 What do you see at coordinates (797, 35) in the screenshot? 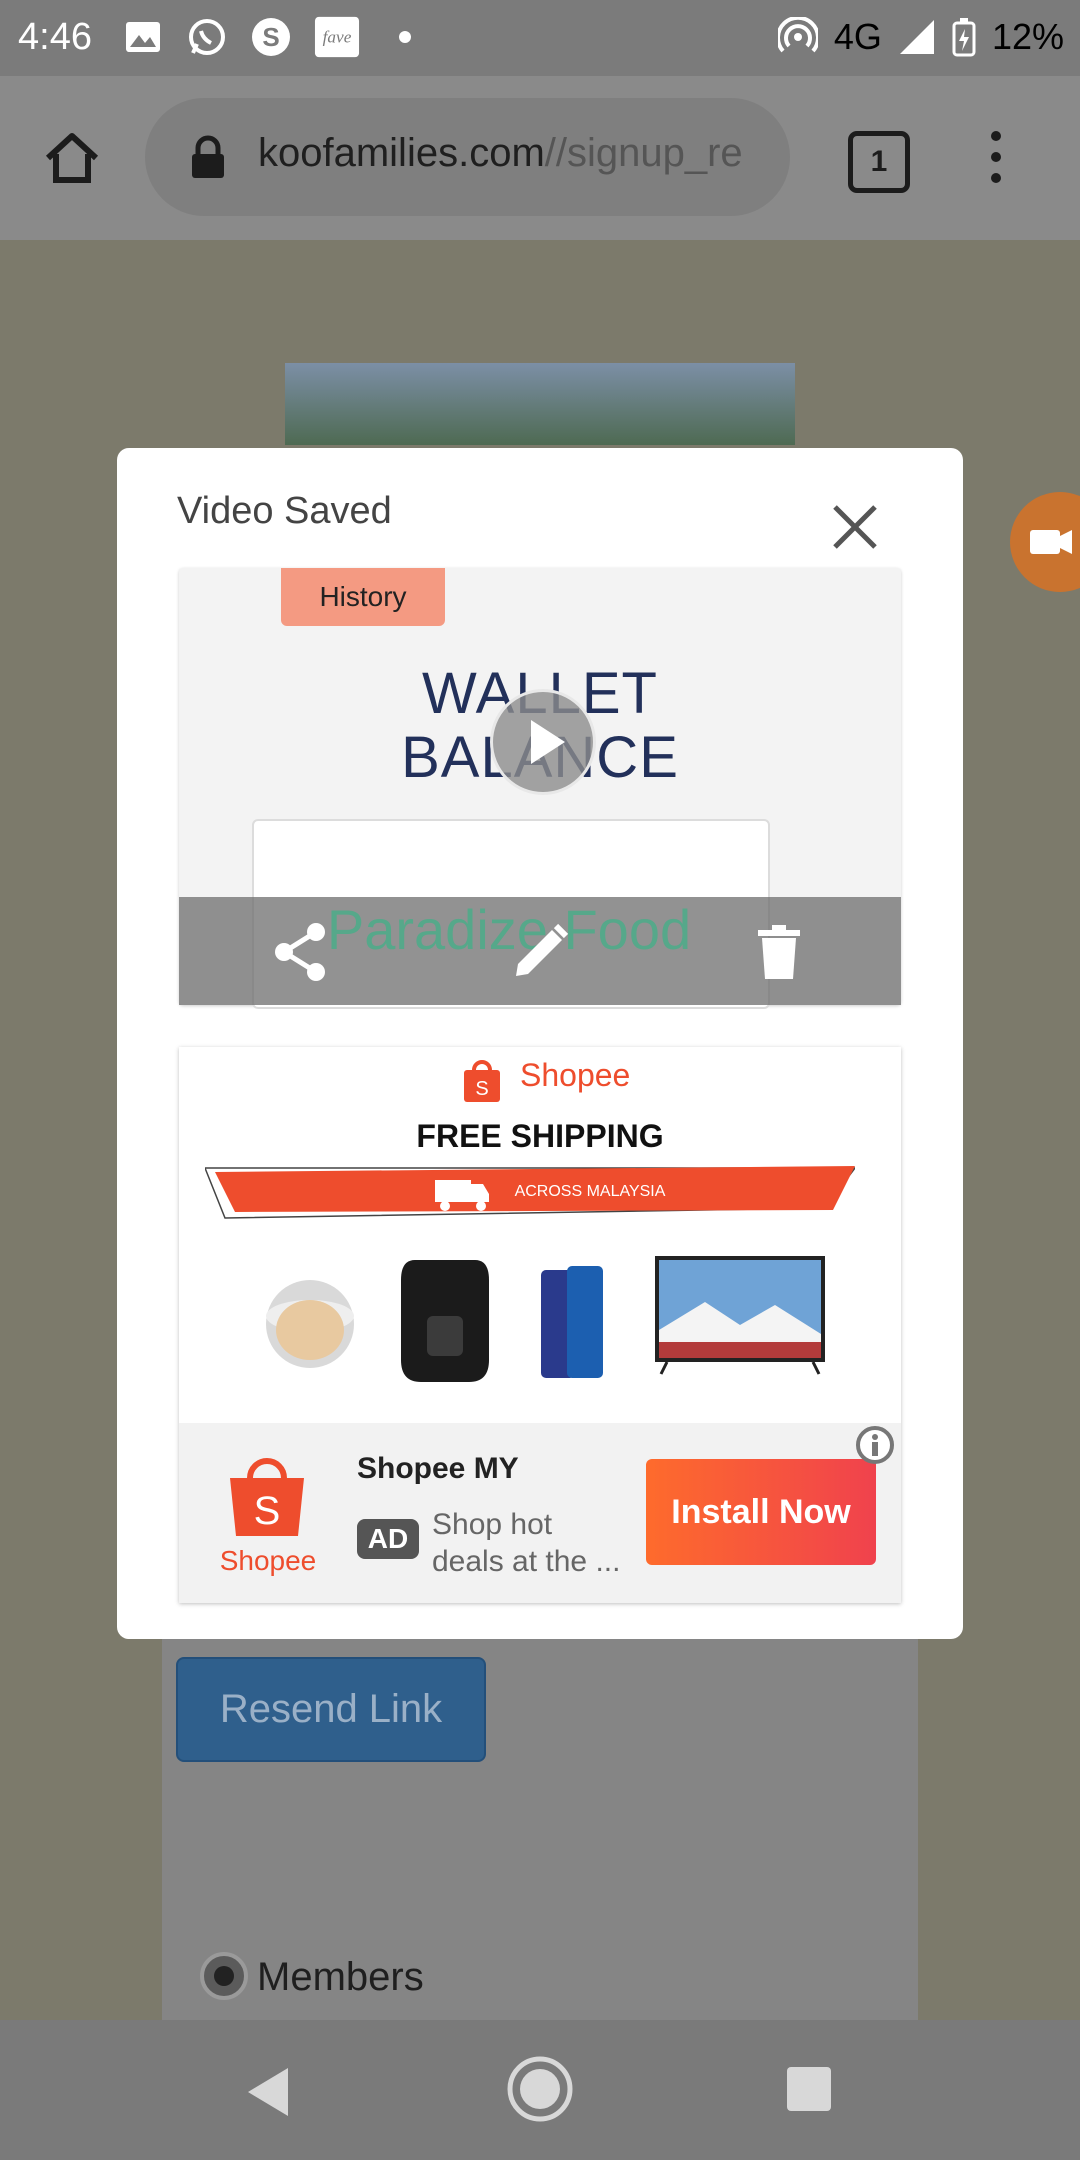
I see `hotspot-icon` at bounding box center [797, 35].